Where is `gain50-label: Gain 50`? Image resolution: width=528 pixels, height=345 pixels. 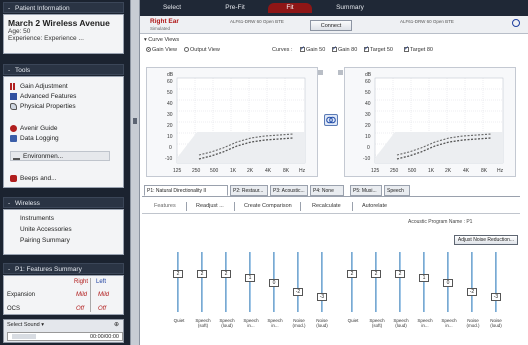
gain50-label: Gain 50 is located at coordinates (316, 50).